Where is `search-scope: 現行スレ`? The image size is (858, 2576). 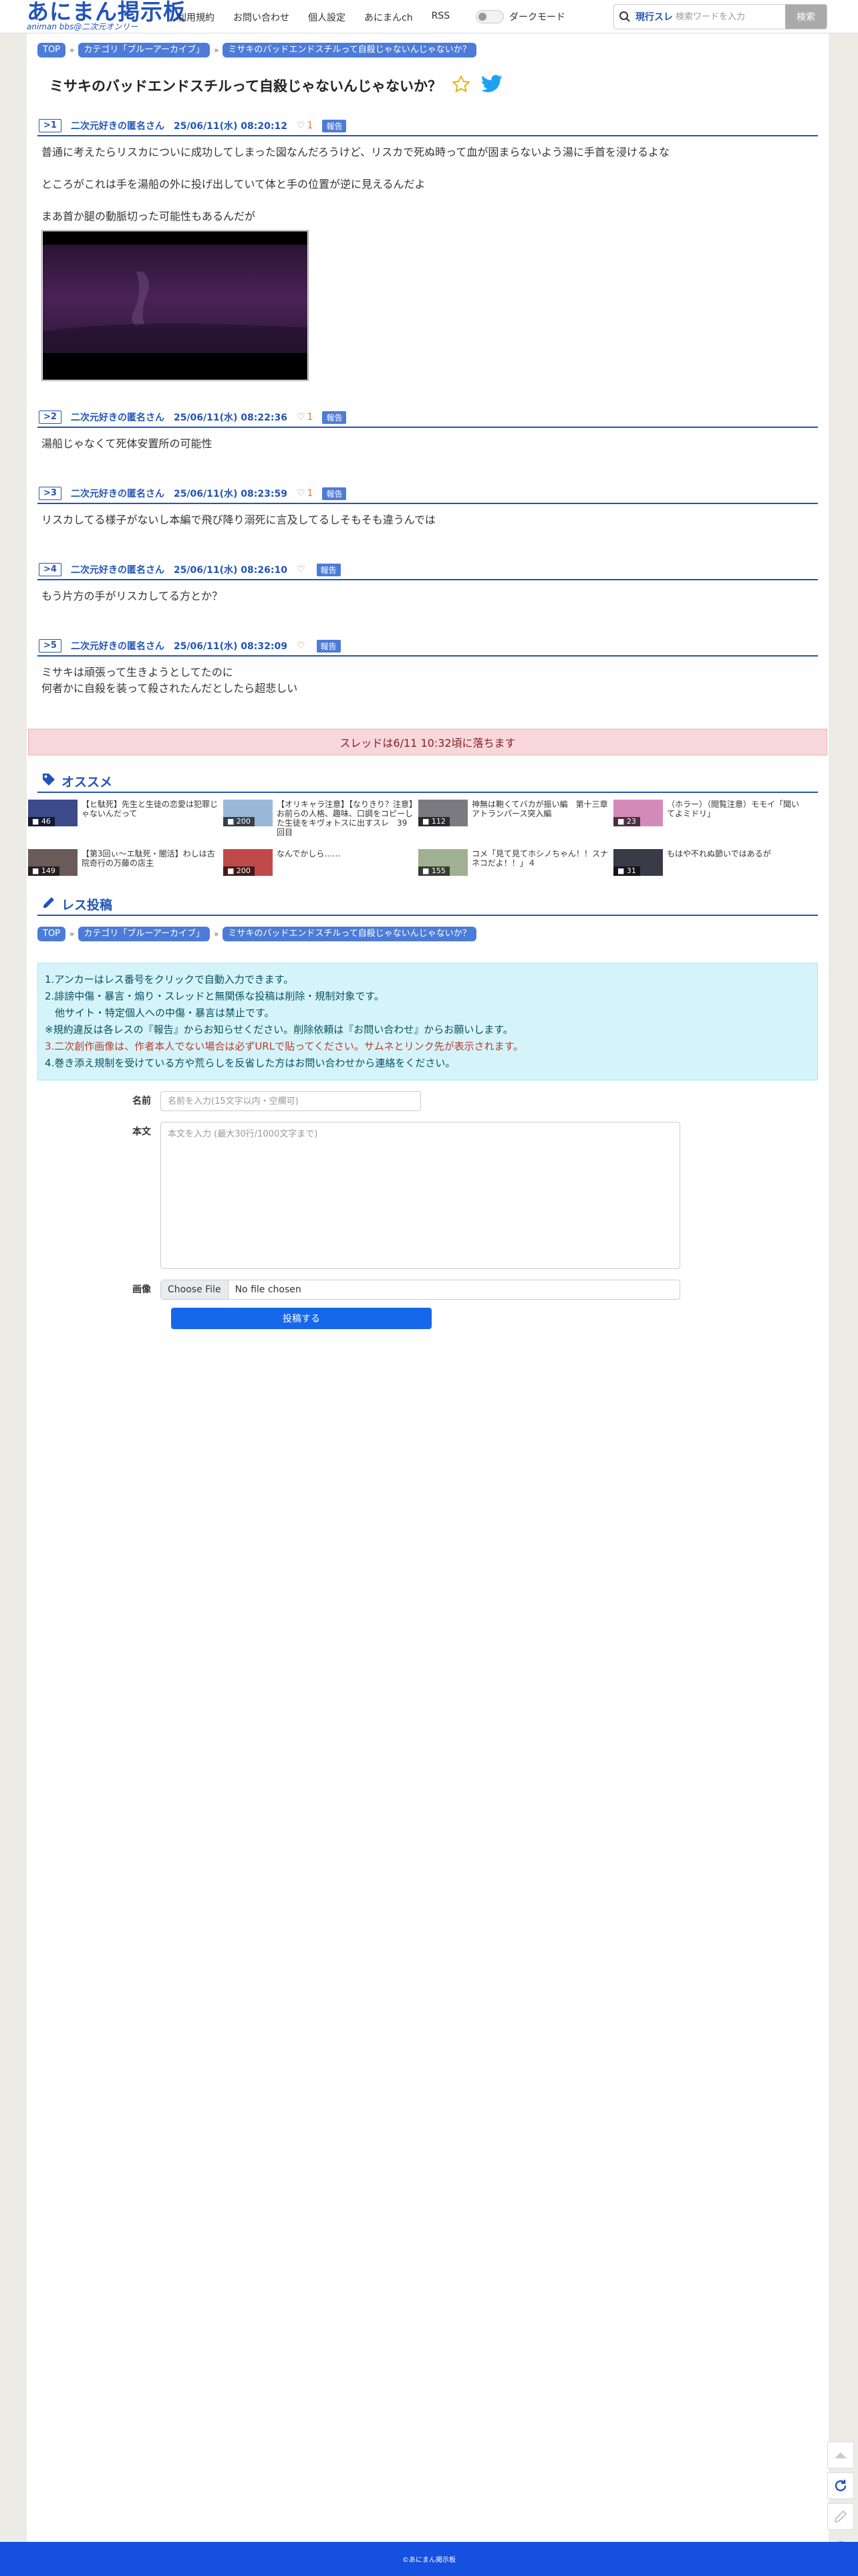
search-scope: 現行スレ is located at coordinates (655, 16).